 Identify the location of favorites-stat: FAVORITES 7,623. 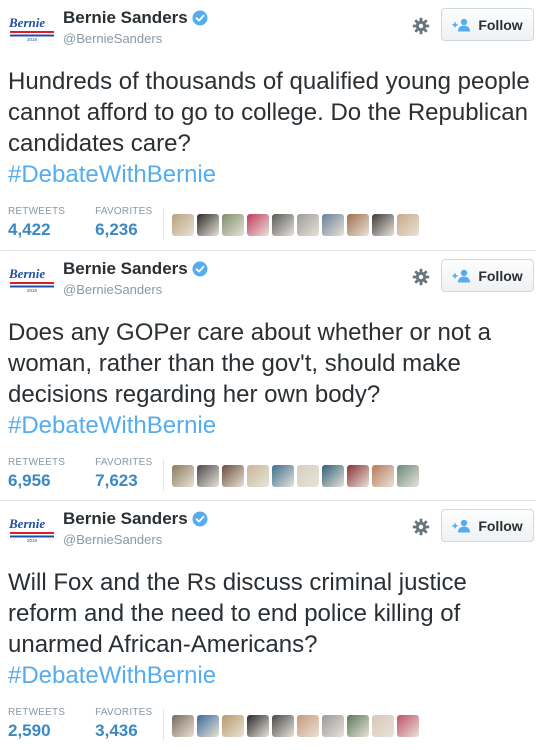
(123, 474).